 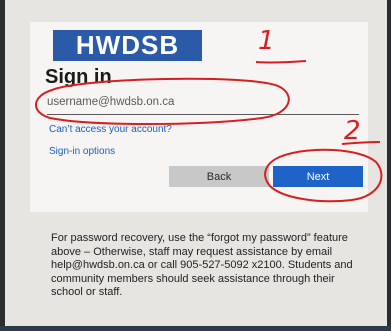 What do you see at coordinates (203, 102) in the screenshot?
I see `username-input` at bounding box center [203, 102].